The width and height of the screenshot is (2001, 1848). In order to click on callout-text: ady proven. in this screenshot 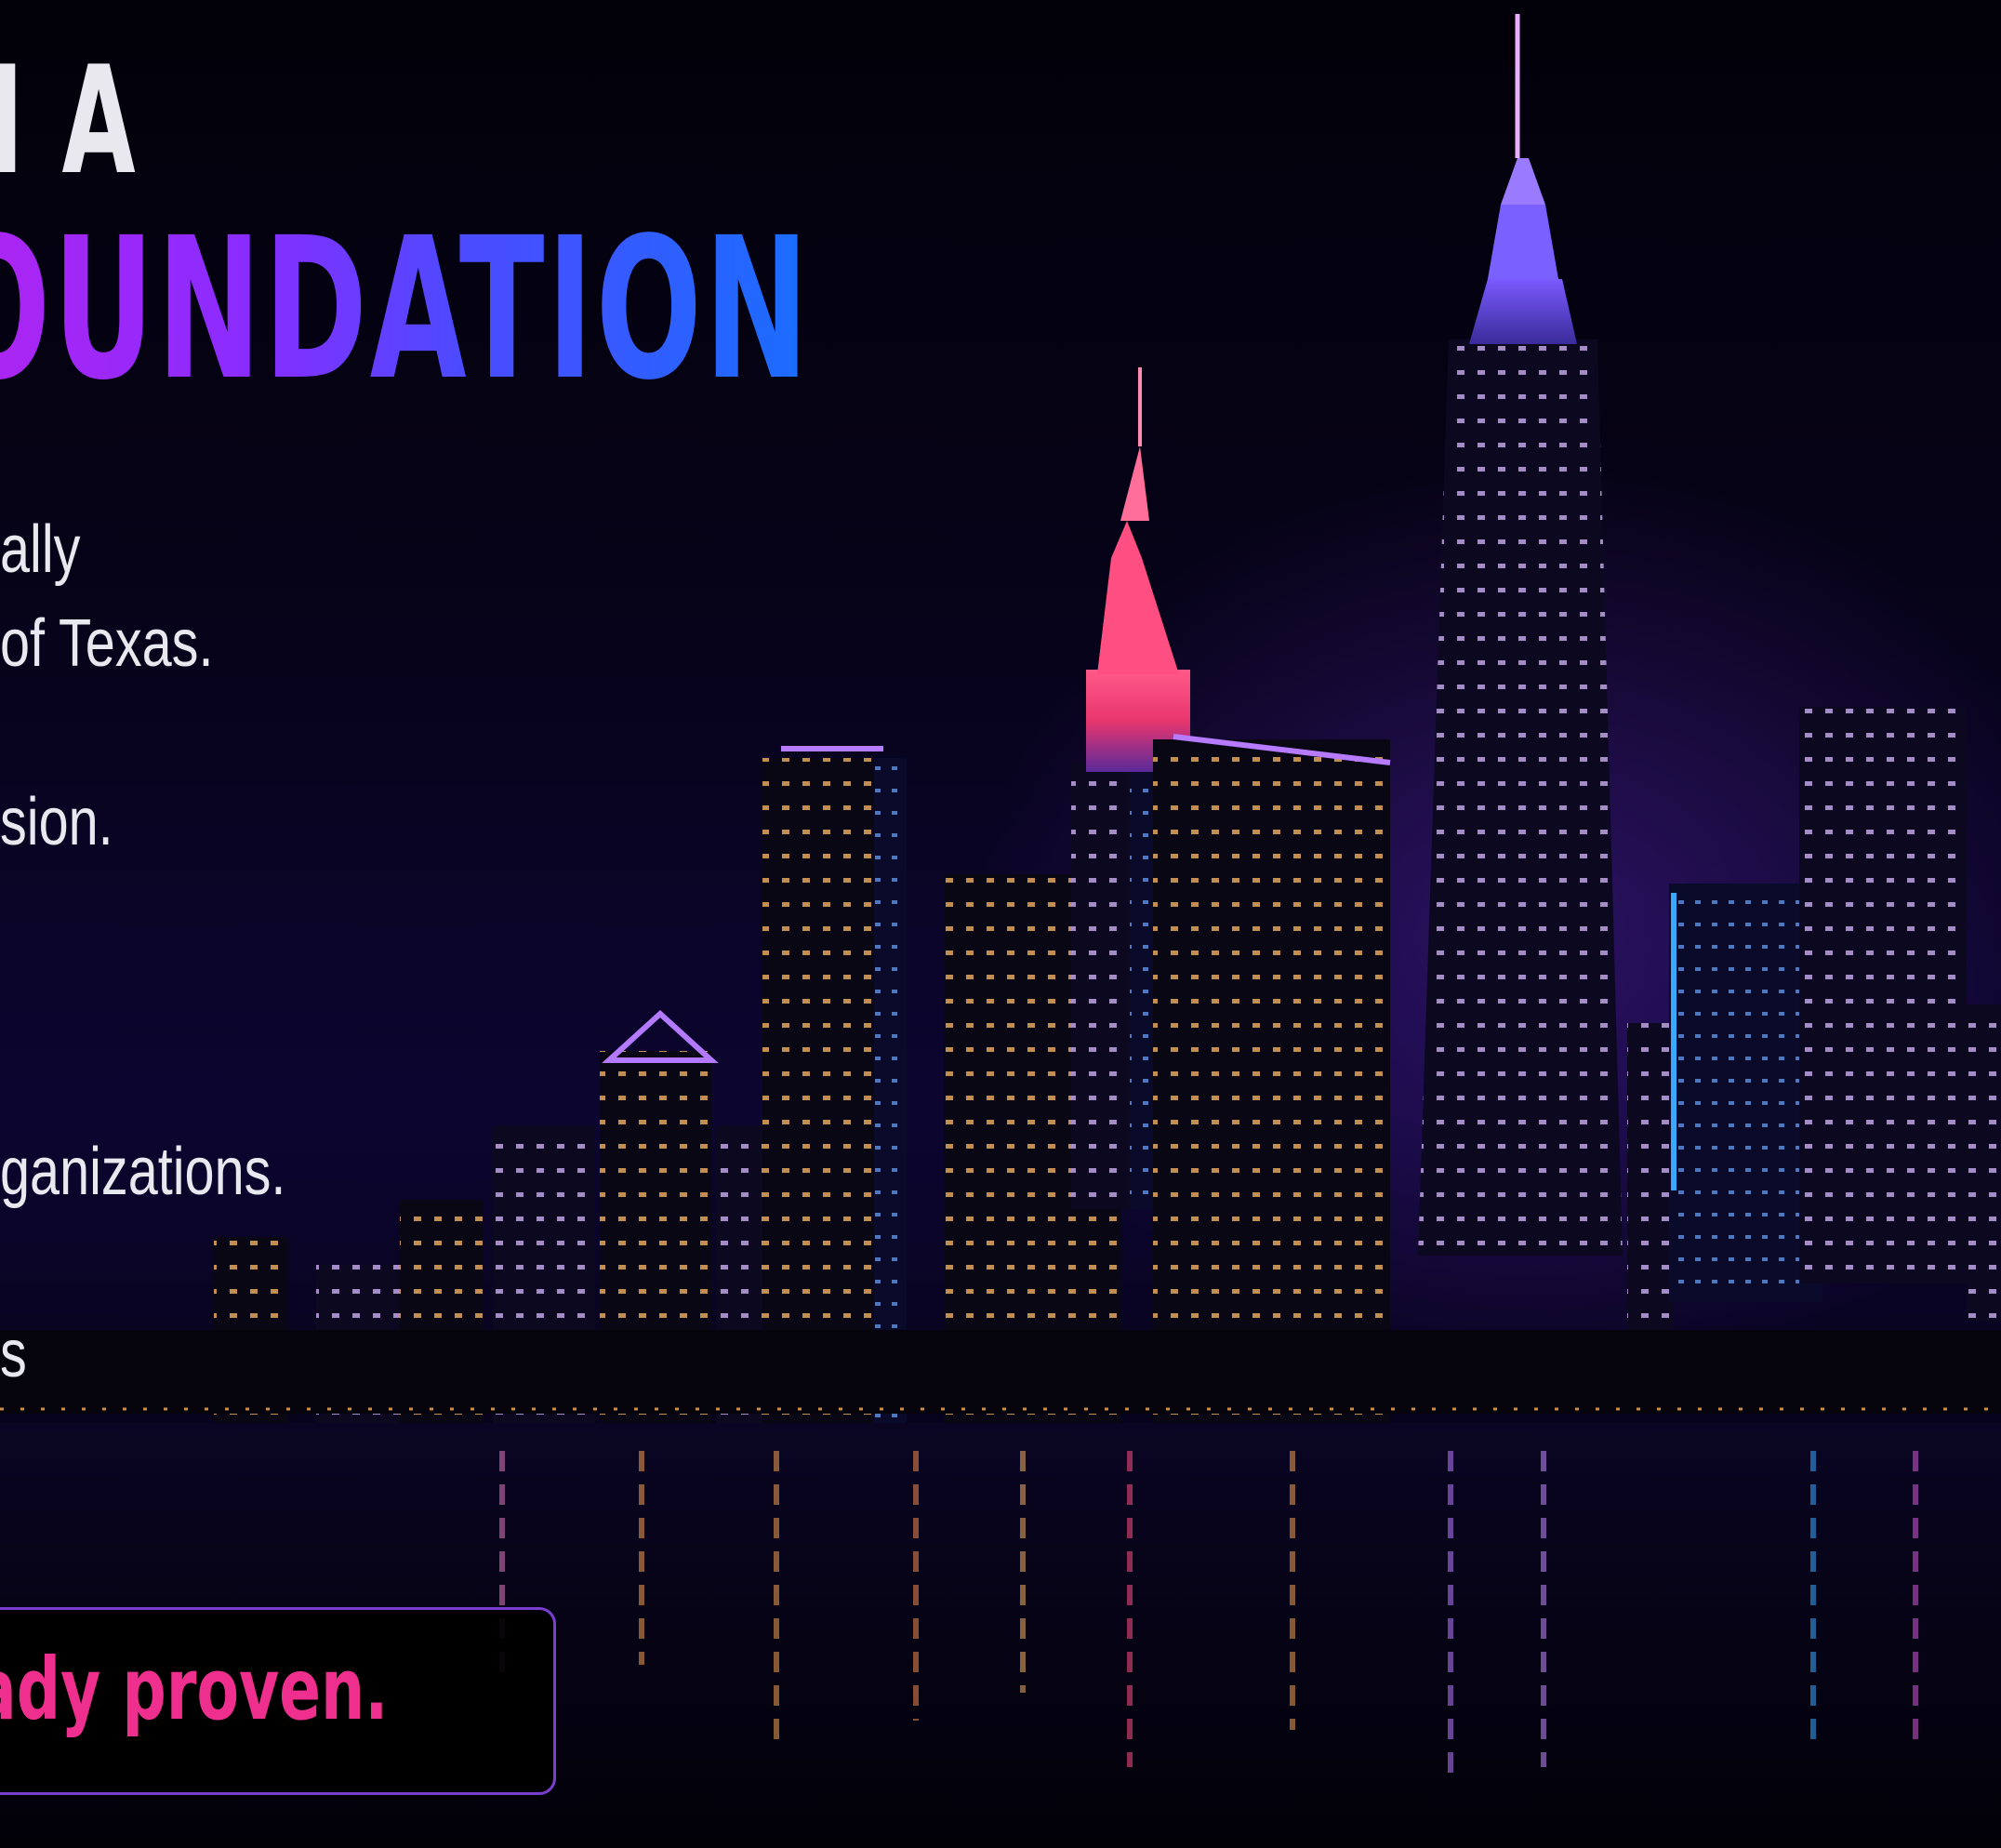, I will do `click(195, 1690)`.